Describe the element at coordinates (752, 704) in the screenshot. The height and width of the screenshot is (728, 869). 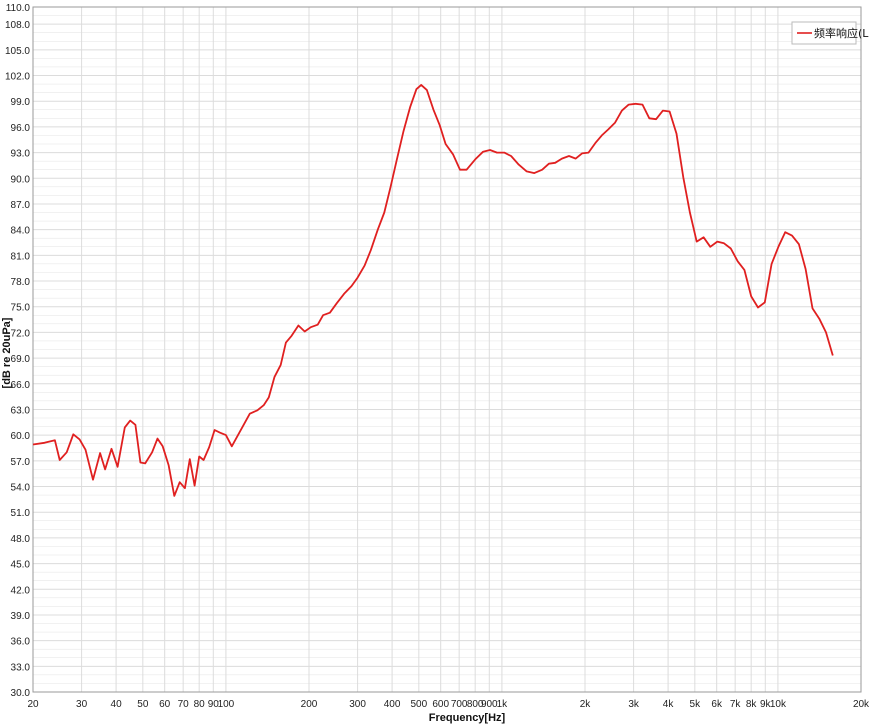
I see `x-tick-label: 8k` at that location.